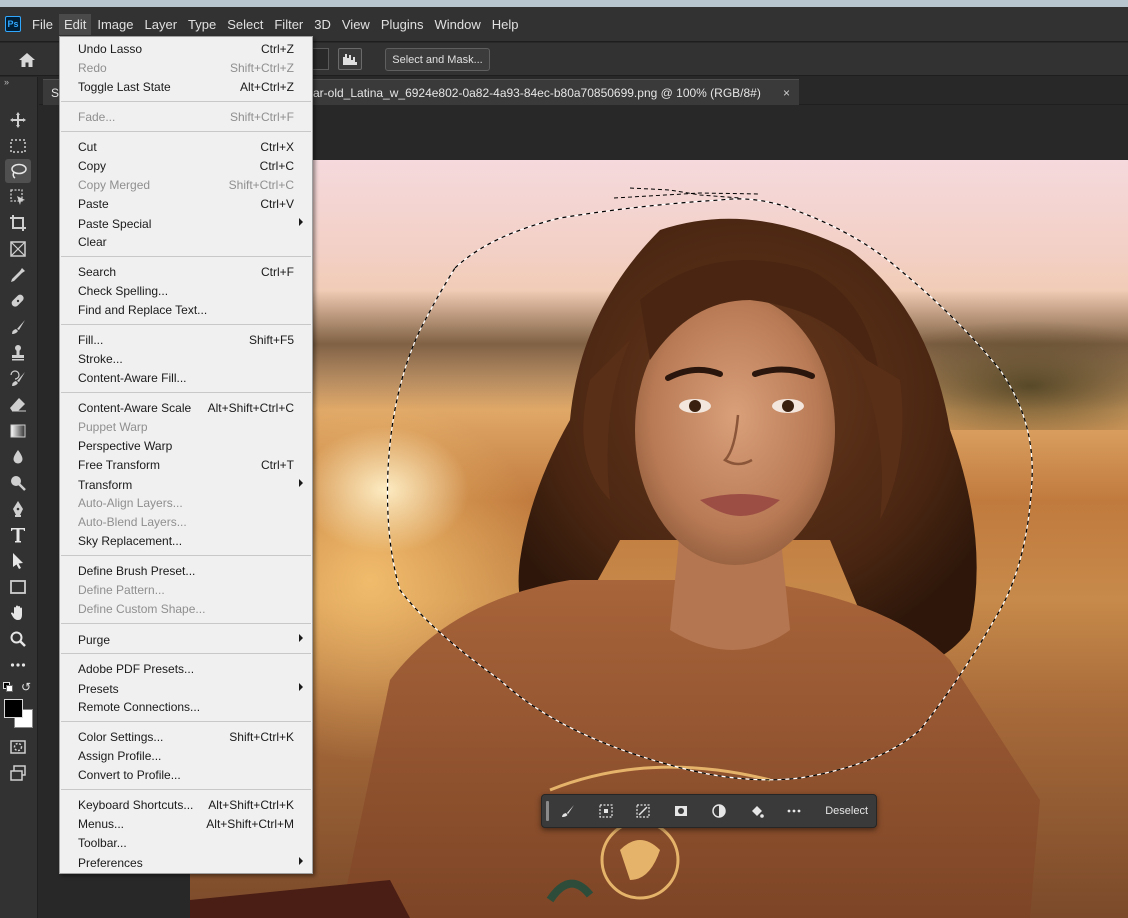  What do you see at coordinates (18, 327) in the screenshot?
I see `brush-tool-icon` at bounding box center [18, 327].